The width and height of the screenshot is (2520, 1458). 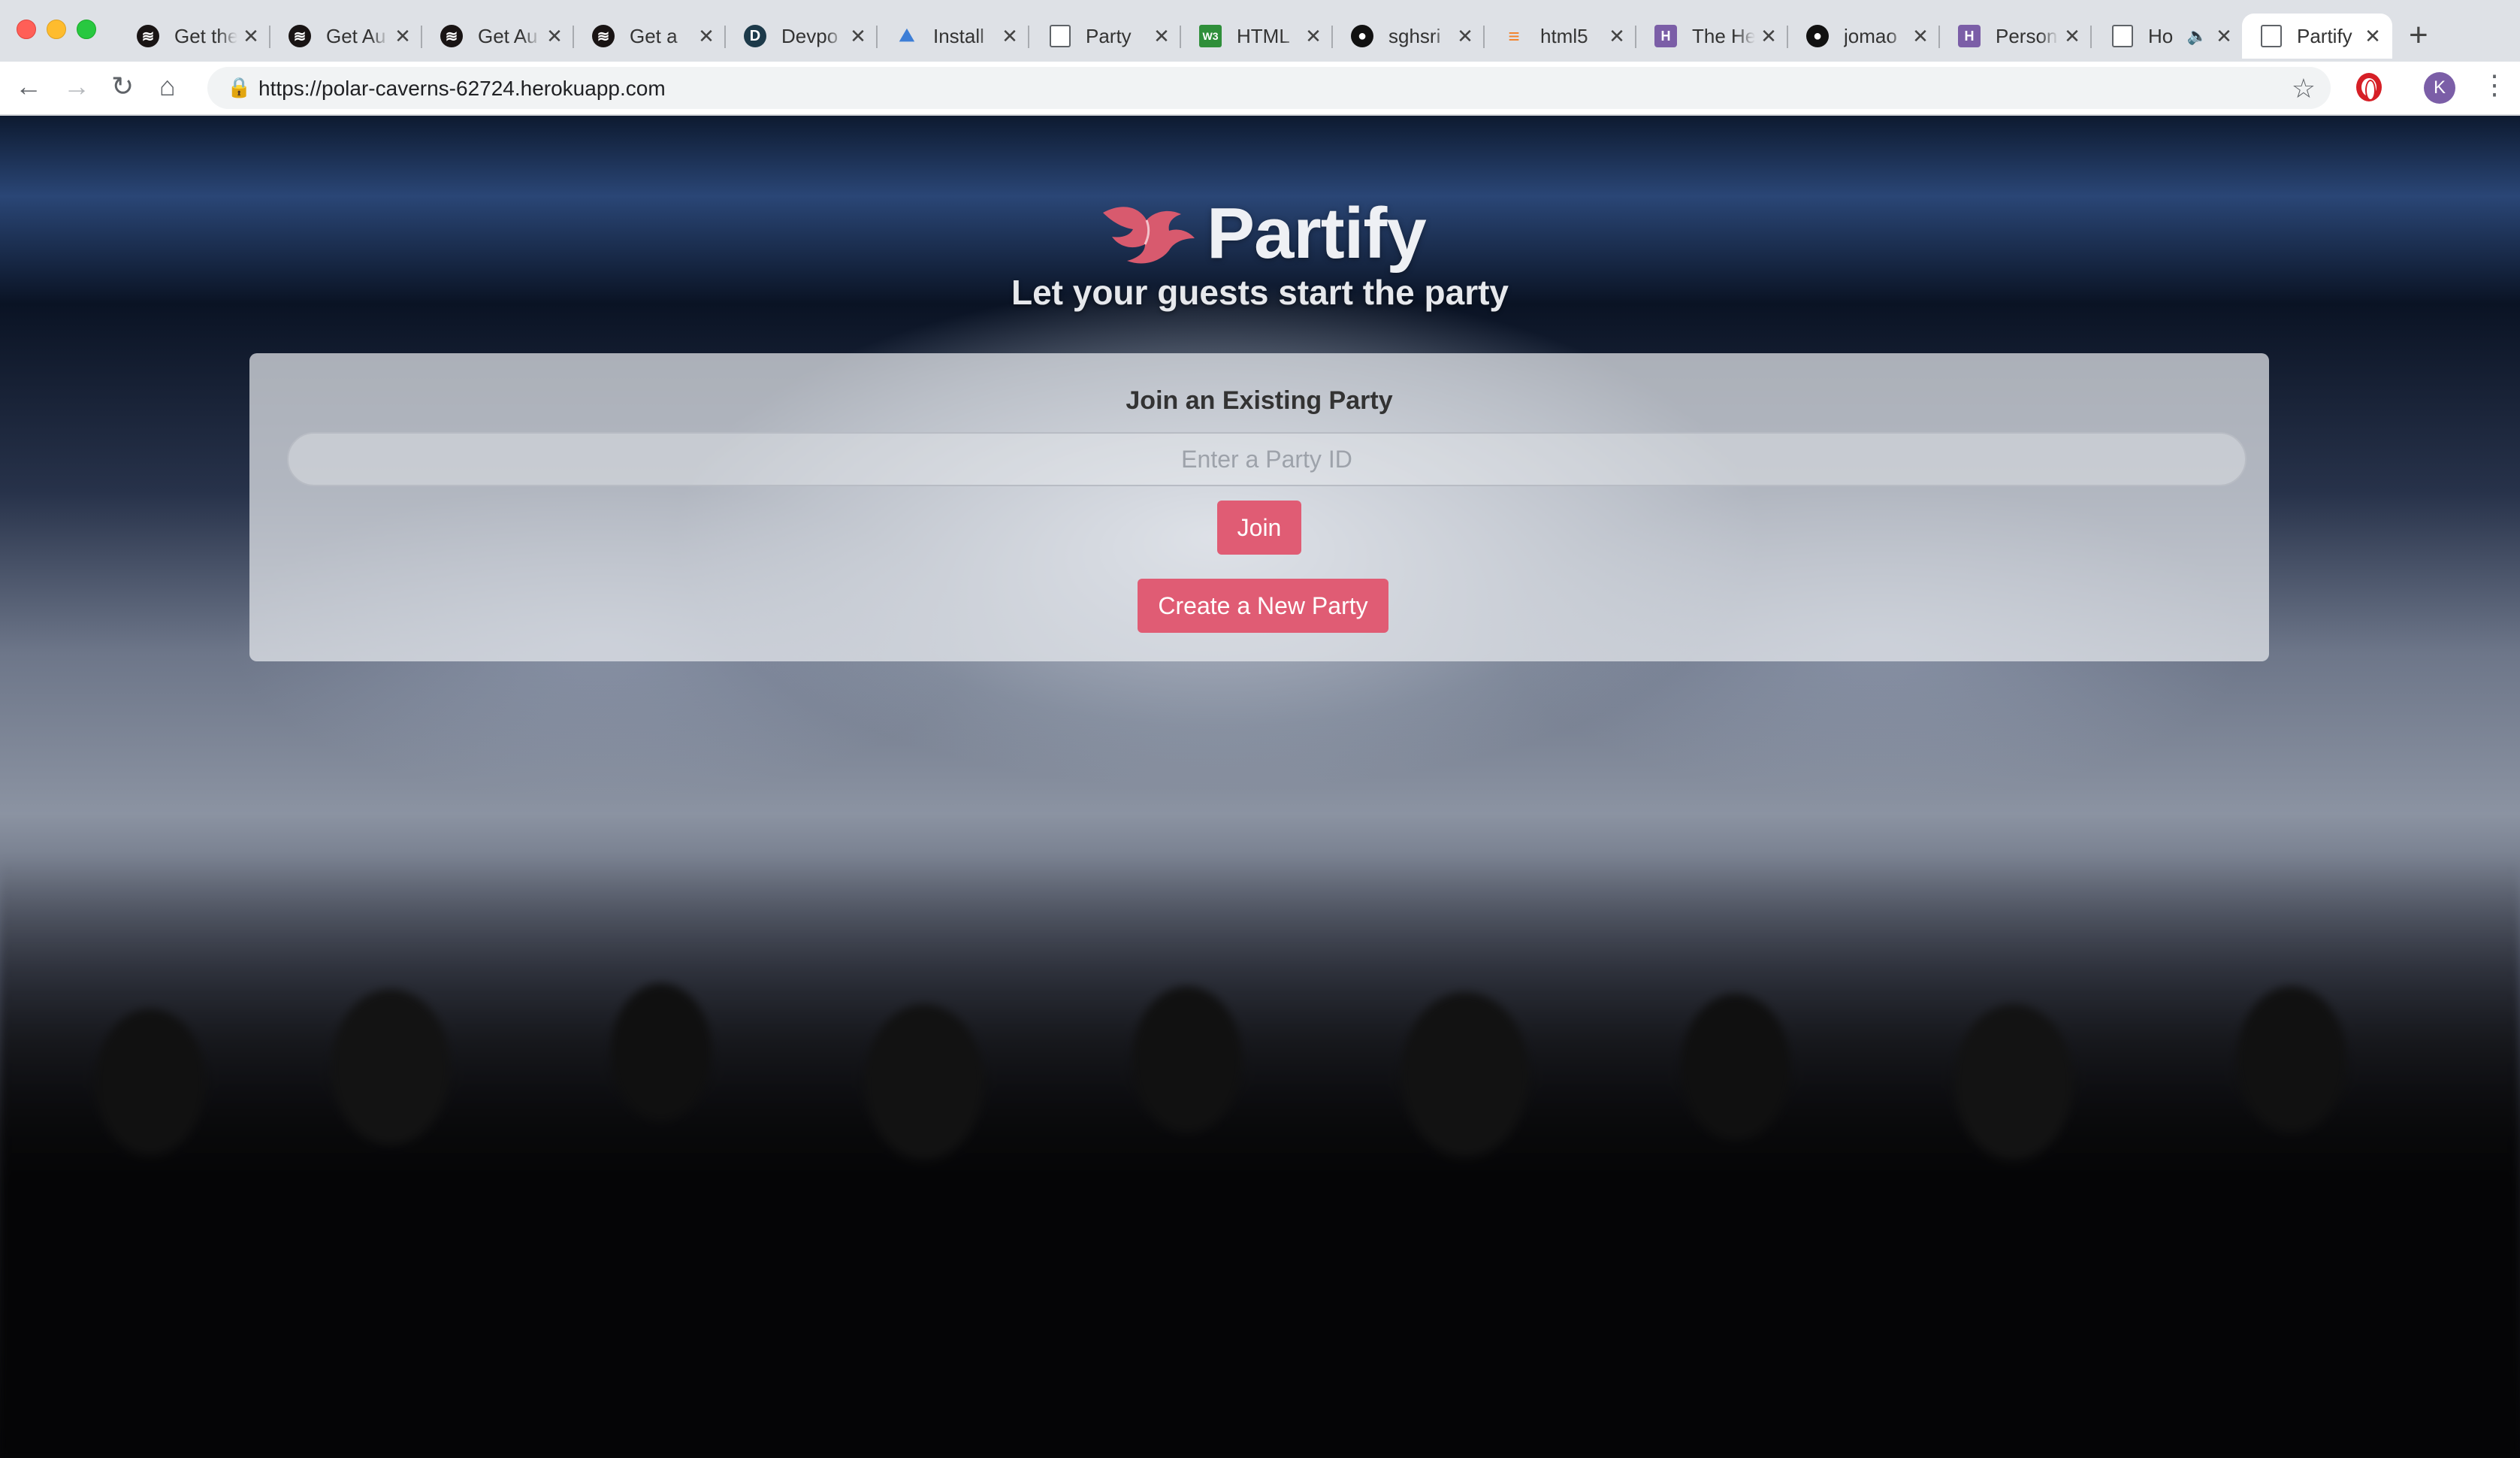 What do you see at coordinates (122, 86) in the screenshot?
I see `reload-icon: ↻` at bounding box center [122, 86].